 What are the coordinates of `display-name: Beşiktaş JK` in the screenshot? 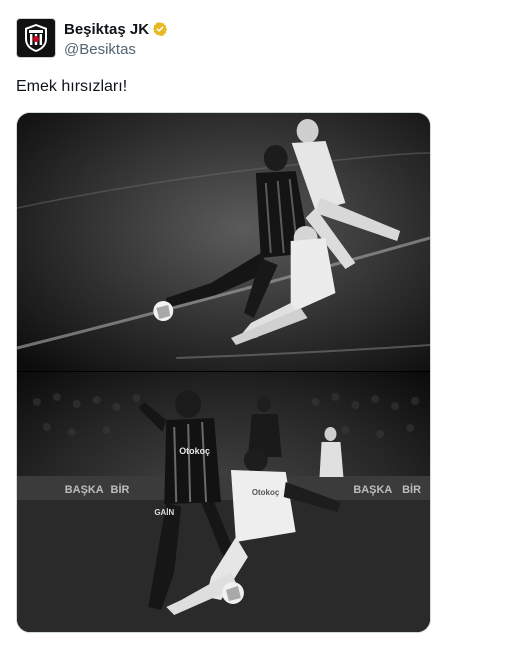 It's located at (106, 29).